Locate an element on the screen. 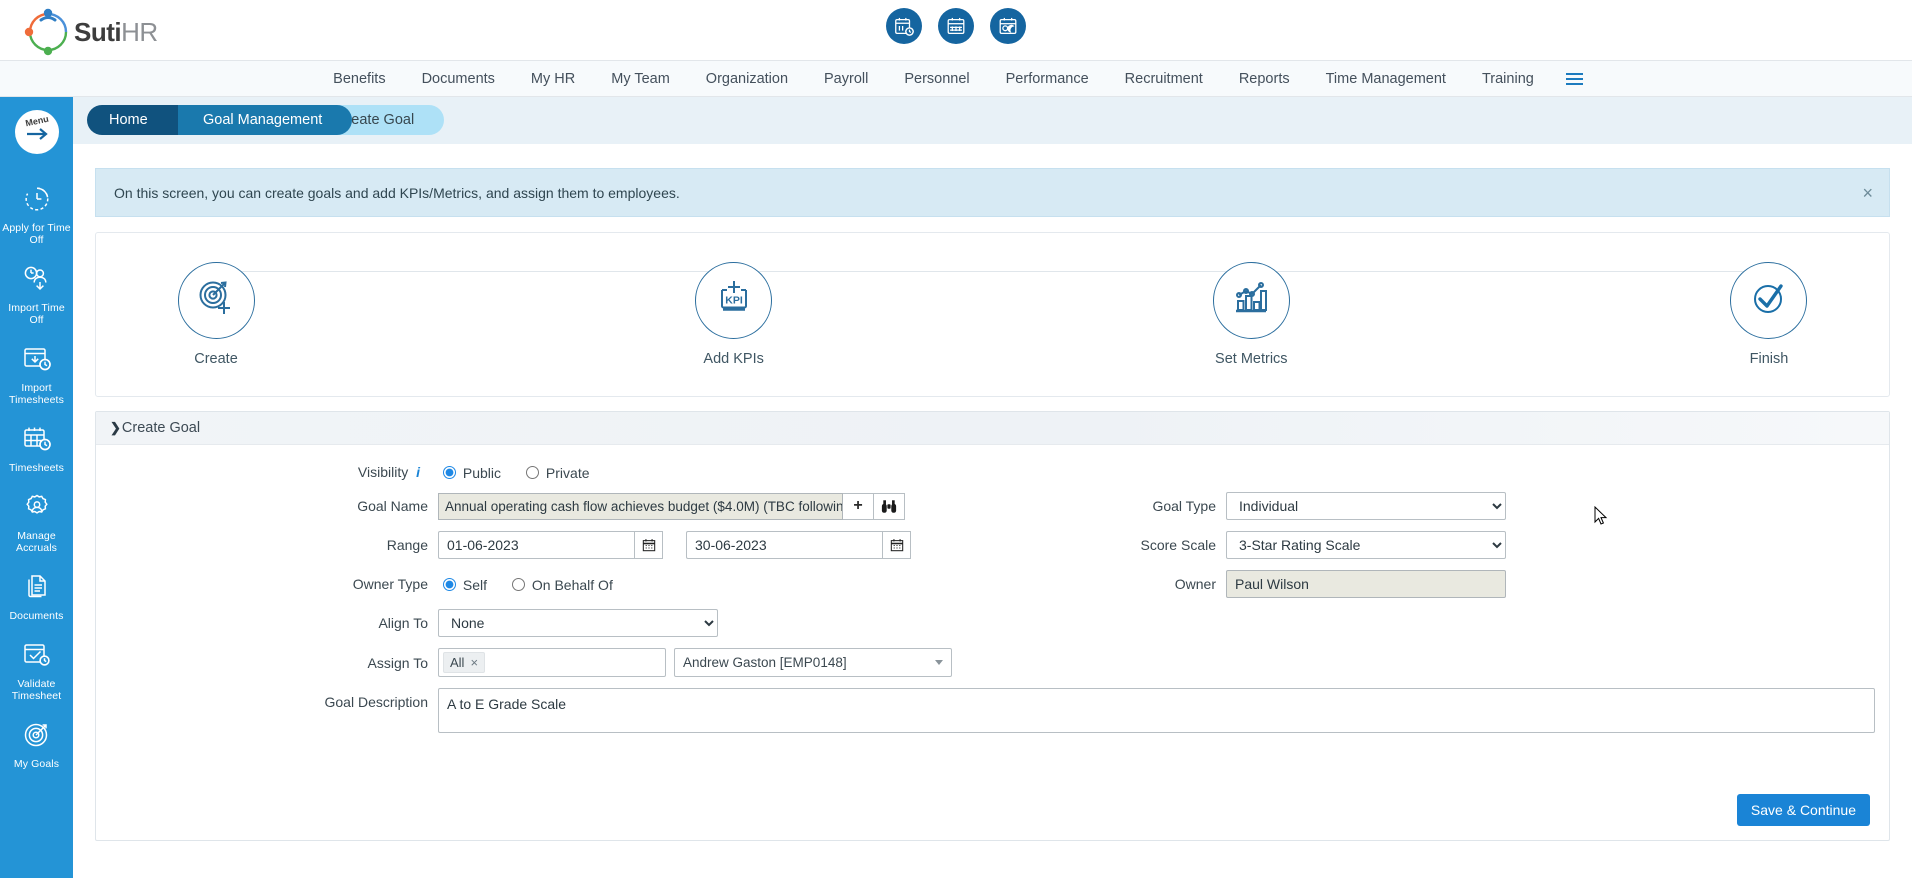 This screenshot has width=1912, height=878. row-assign-to: Assign To All × Andrew Gaston [EMP0148] is located at coordinates (992, 662).